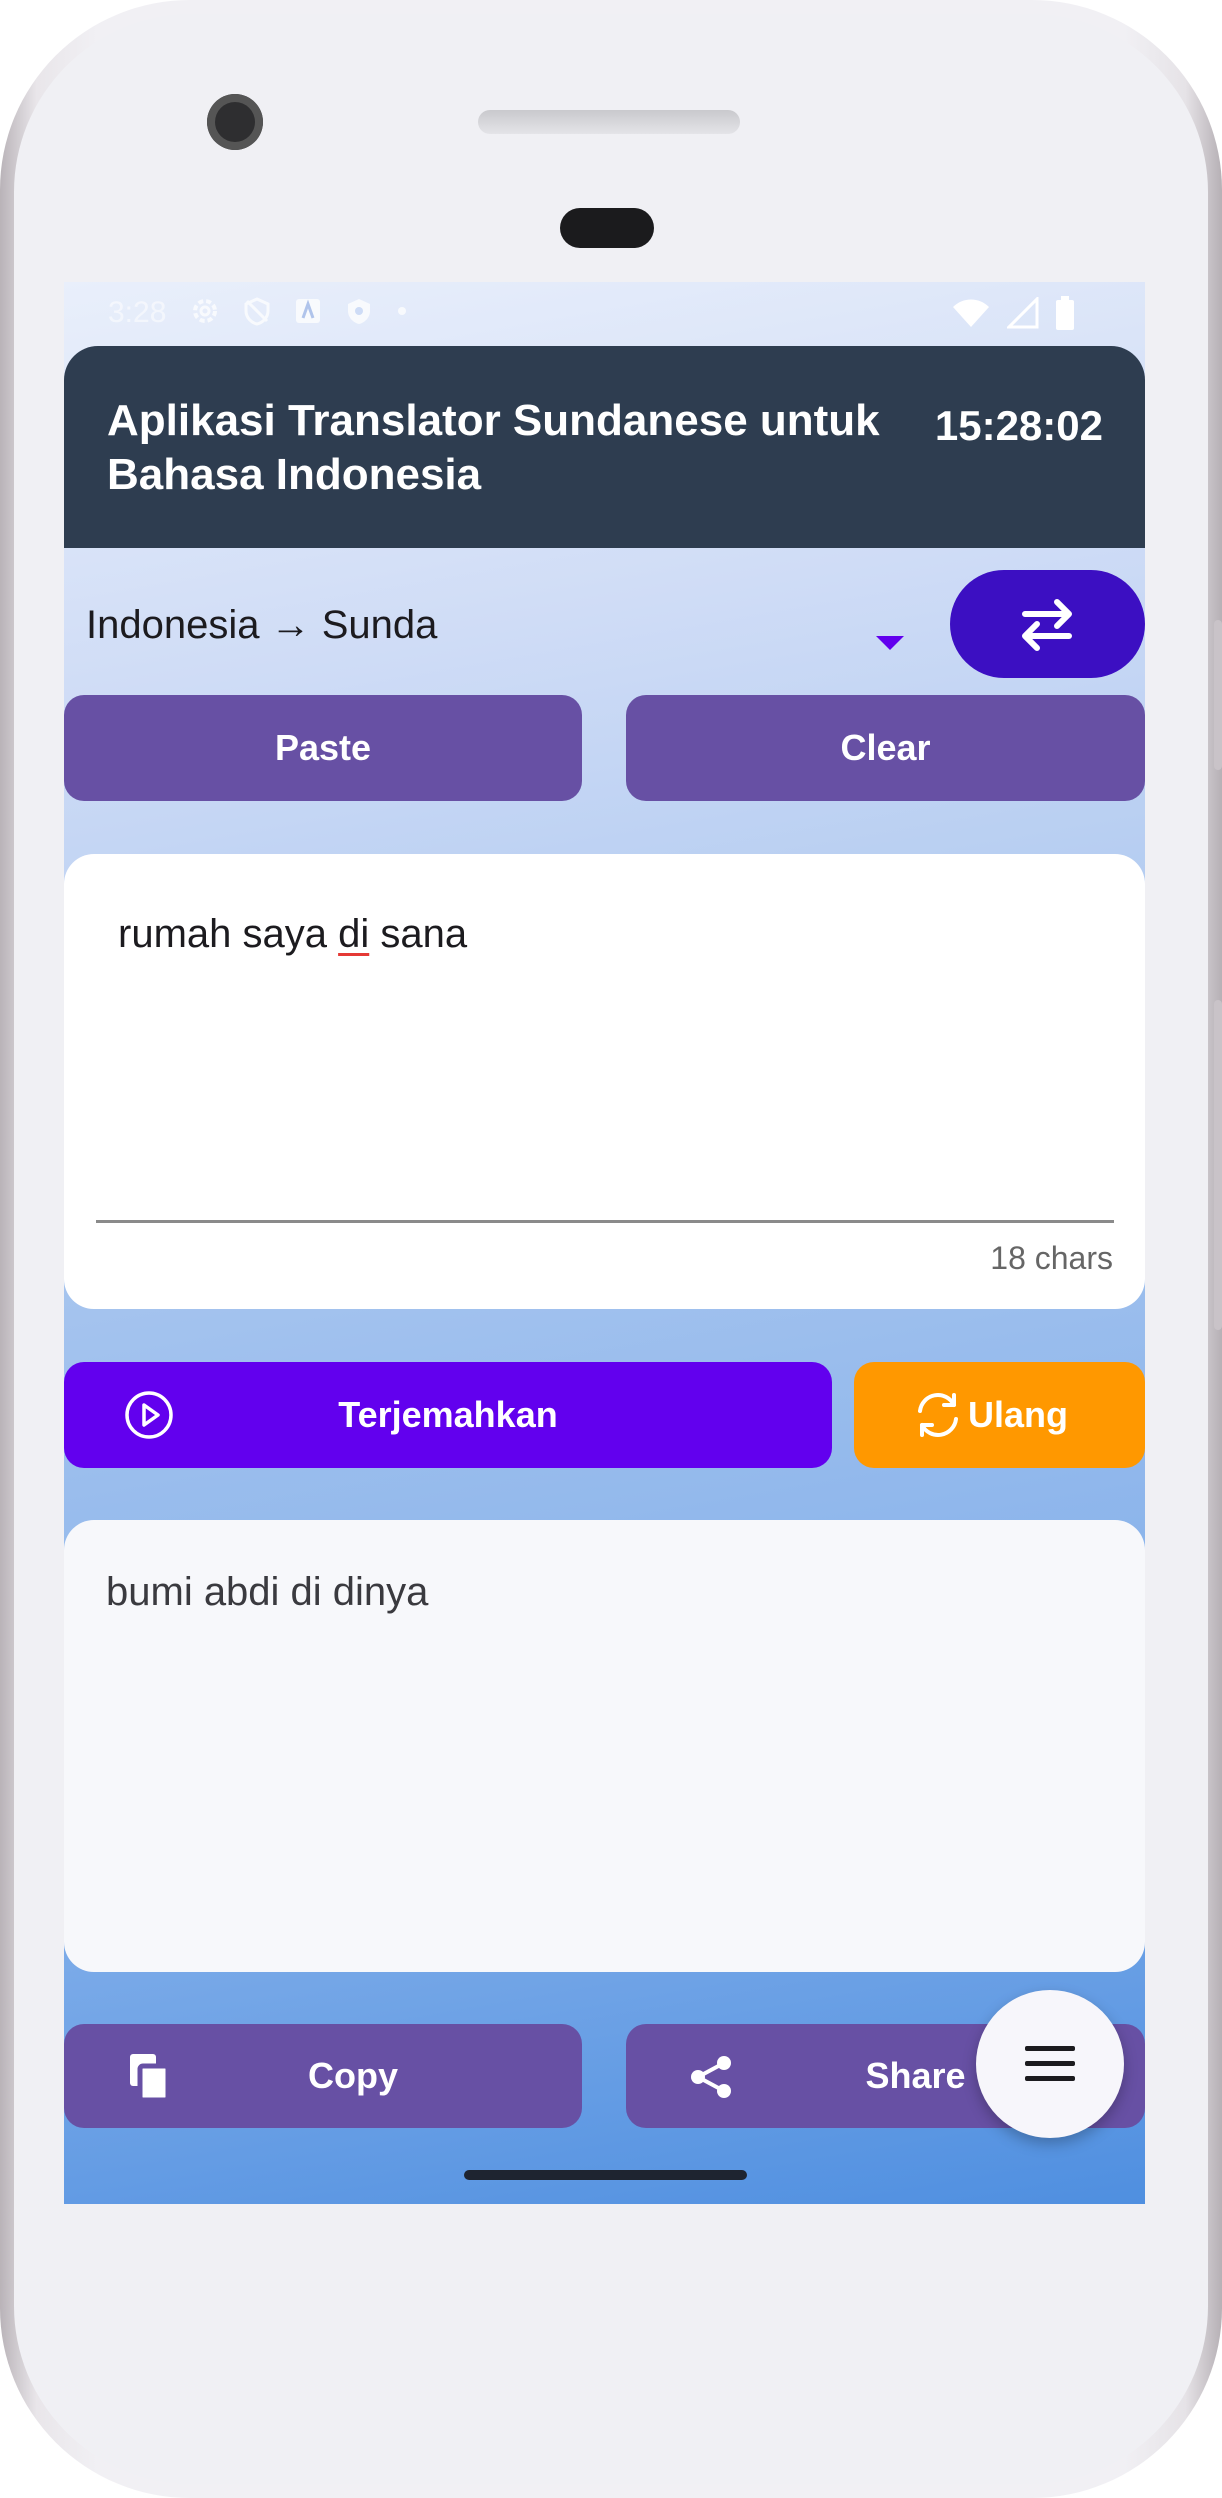 The width and height of the screenshot is (1222, 2498). What do you see at coordinates (607, 228) in the screenshot?
I see `proximity-sensor` at bounding box center [607, 228].